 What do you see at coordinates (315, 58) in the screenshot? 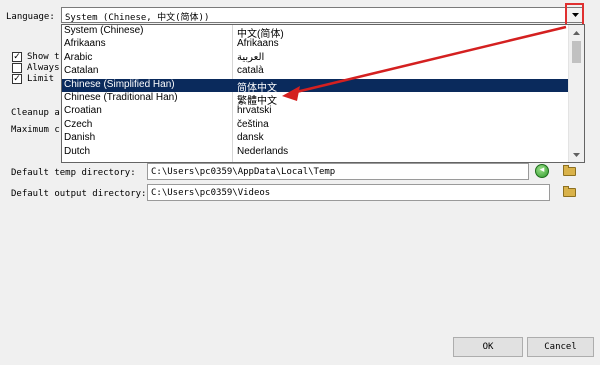
I see `language-option: Arabic العربية` at bounding box center [315, 58].